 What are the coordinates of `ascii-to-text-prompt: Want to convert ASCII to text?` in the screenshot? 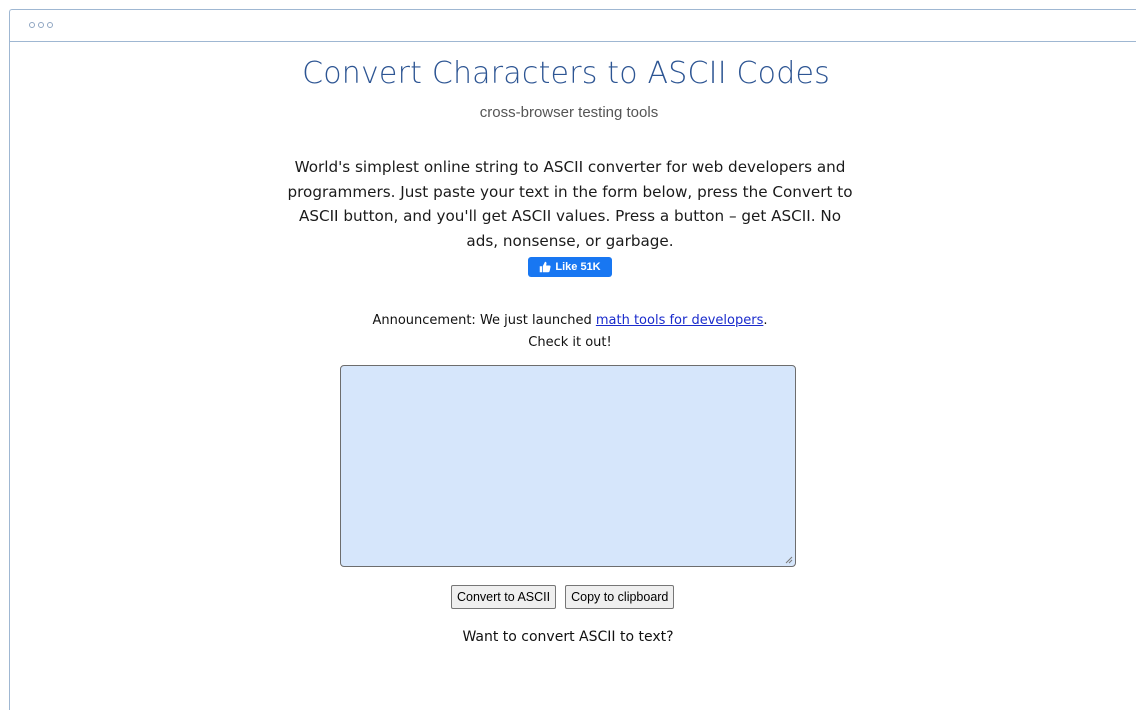 It's located at (568, 637).